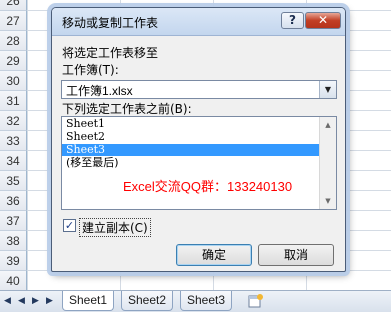 This screenshot has width=391, height=312. Describe the element at coordinates (13, 161) in the screenshot. I see `row-header: 34` at that location.